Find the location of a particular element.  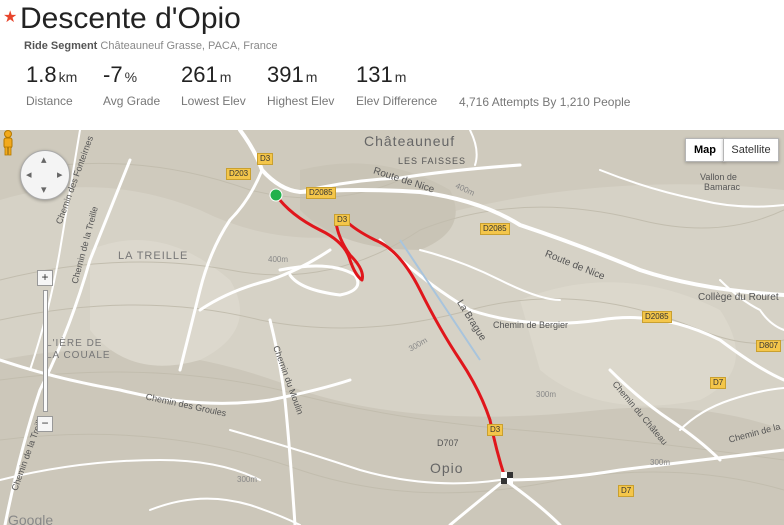

place-label: Collège du Rouret is located at coordinates (738, 297).